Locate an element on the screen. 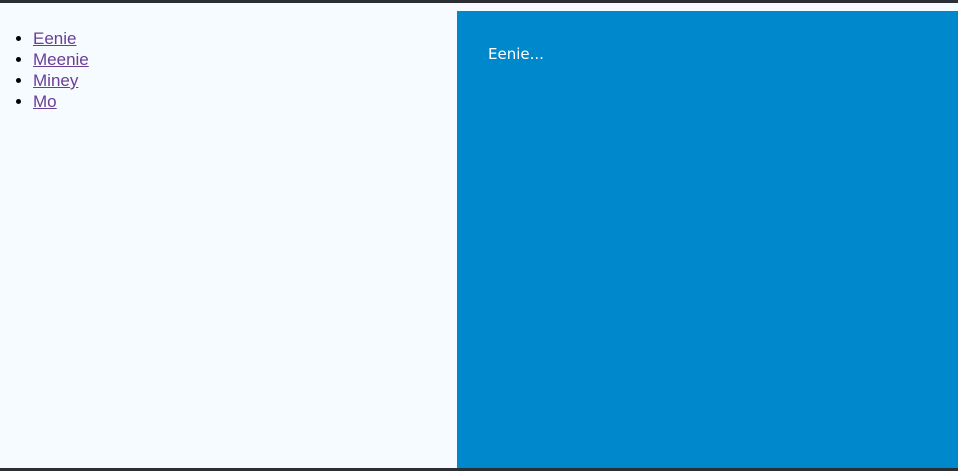 This screenshot has height=471, width=958. list-item: Meenie is located at coordinates (61, 59).